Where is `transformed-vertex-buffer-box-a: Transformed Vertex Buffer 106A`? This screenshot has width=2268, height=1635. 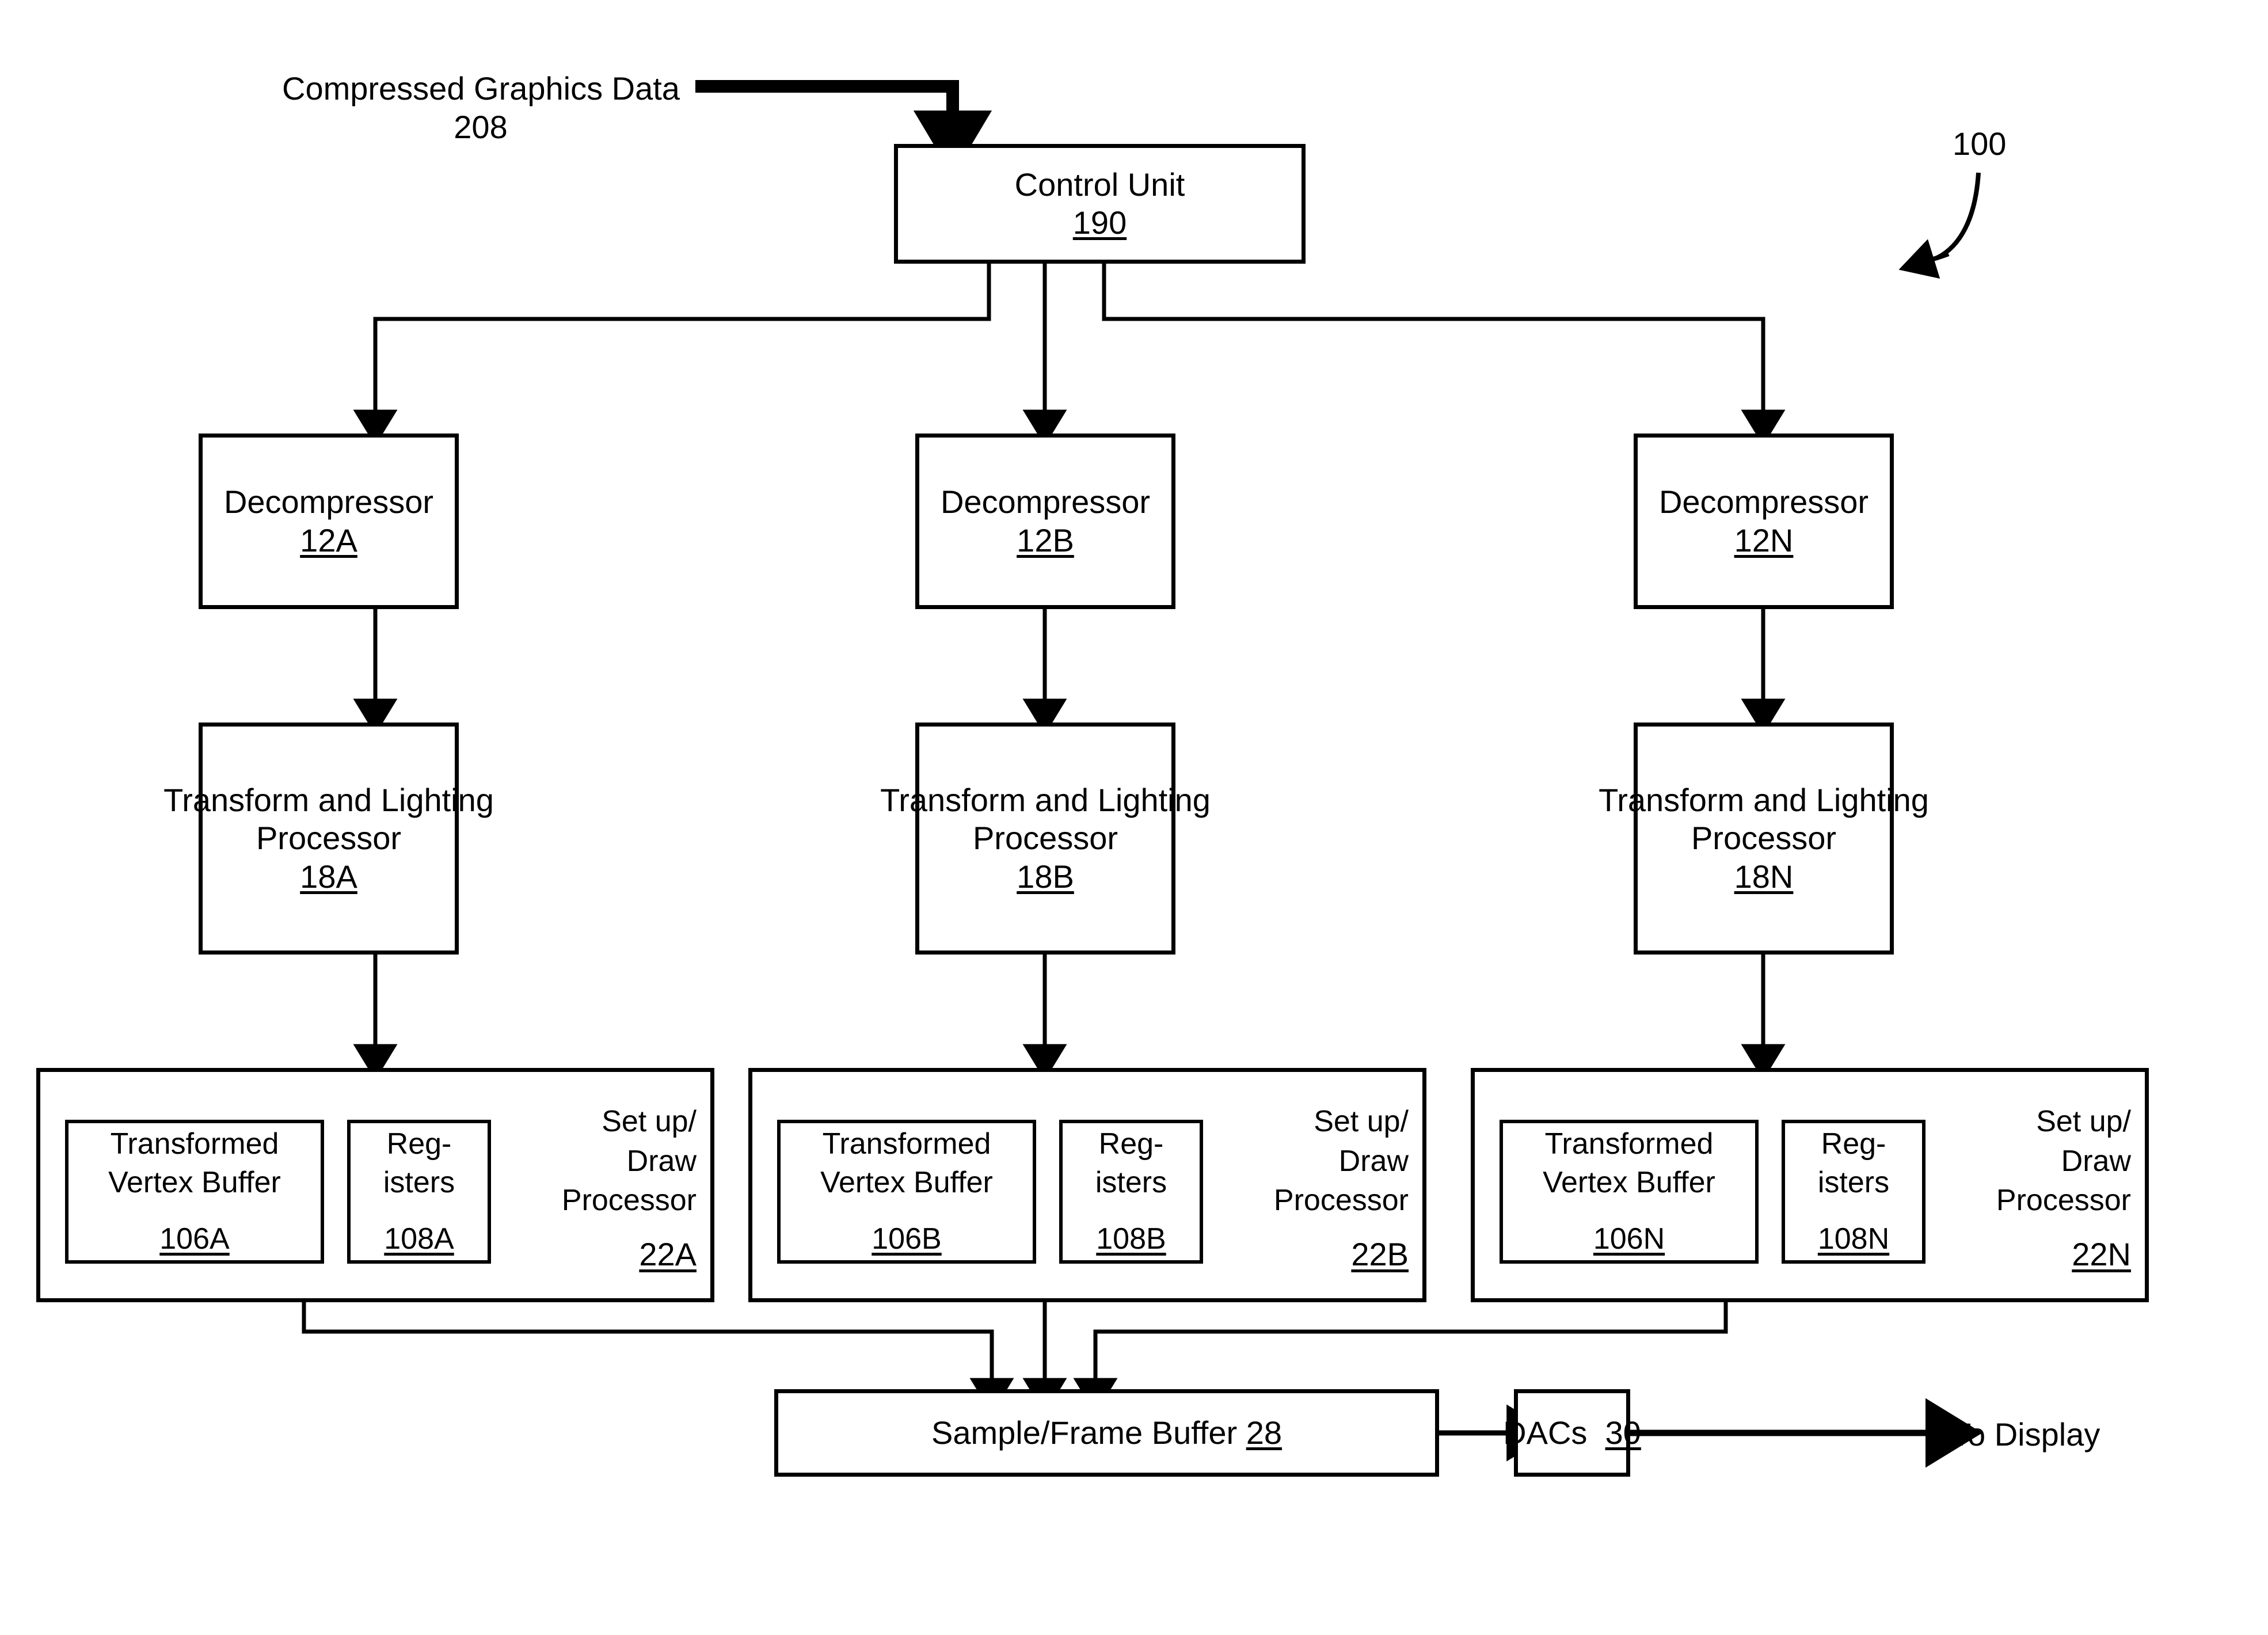
transformed-vertex-buffer-box-a: Transformed Vertex Buffer 106A is located at coordinates (194, 1192).